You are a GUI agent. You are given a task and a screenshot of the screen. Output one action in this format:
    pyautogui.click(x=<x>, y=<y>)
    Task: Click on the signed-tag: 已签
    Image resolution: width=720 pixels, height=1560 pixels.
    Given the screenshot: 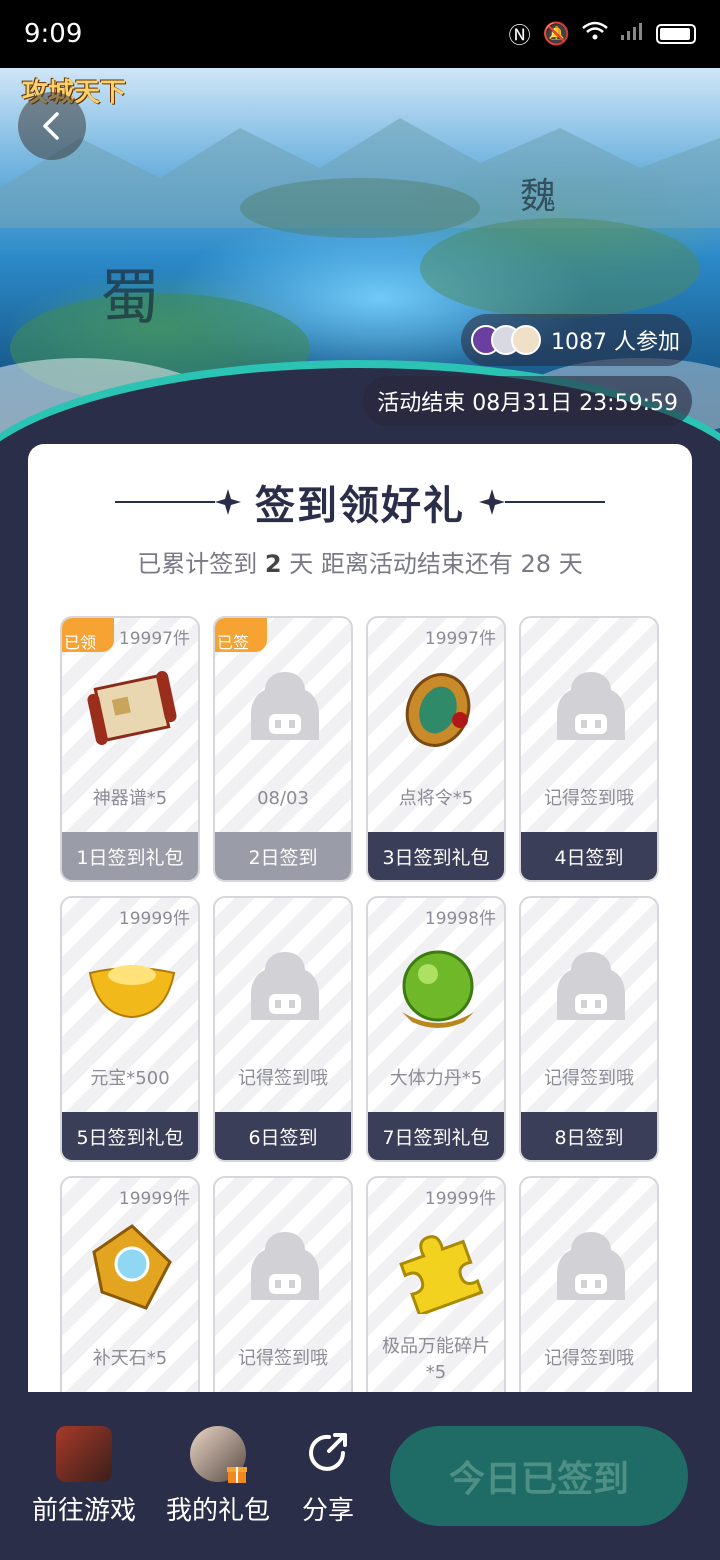 What is the action you would take?
    pyautogui.click(x=241, y=635)
    